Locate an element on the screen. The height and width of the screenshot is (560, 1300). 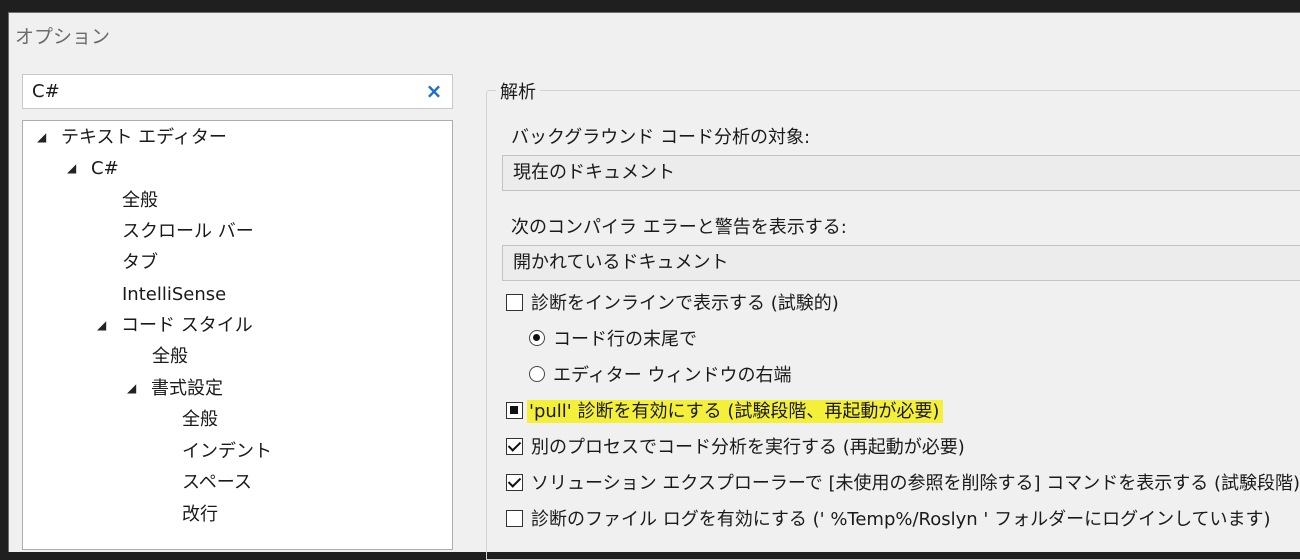
compiler-errors-combo: 開かれているドキュメント is located at coordinates (901, 263).